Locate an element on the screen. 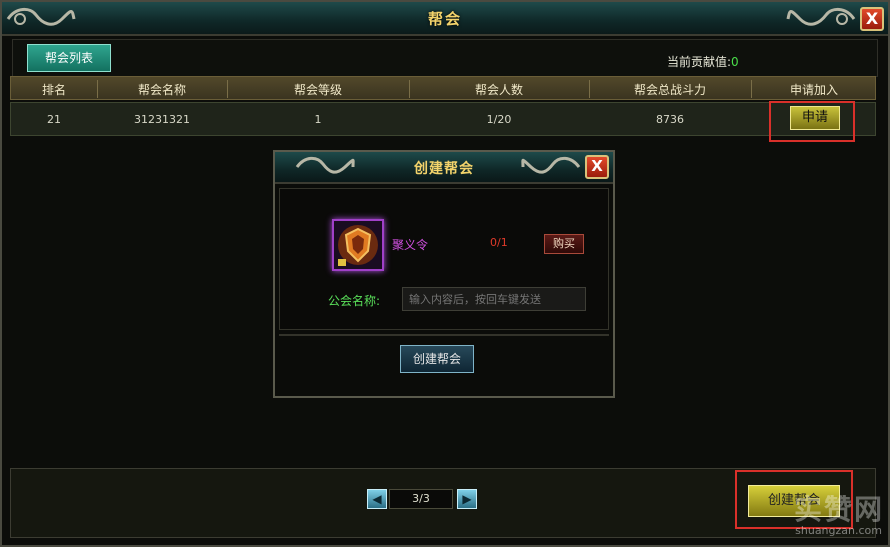 Image resolution: width=890 pixels, height=547 pixels. item-count: 0/1 is located at coordinates (499, 242).